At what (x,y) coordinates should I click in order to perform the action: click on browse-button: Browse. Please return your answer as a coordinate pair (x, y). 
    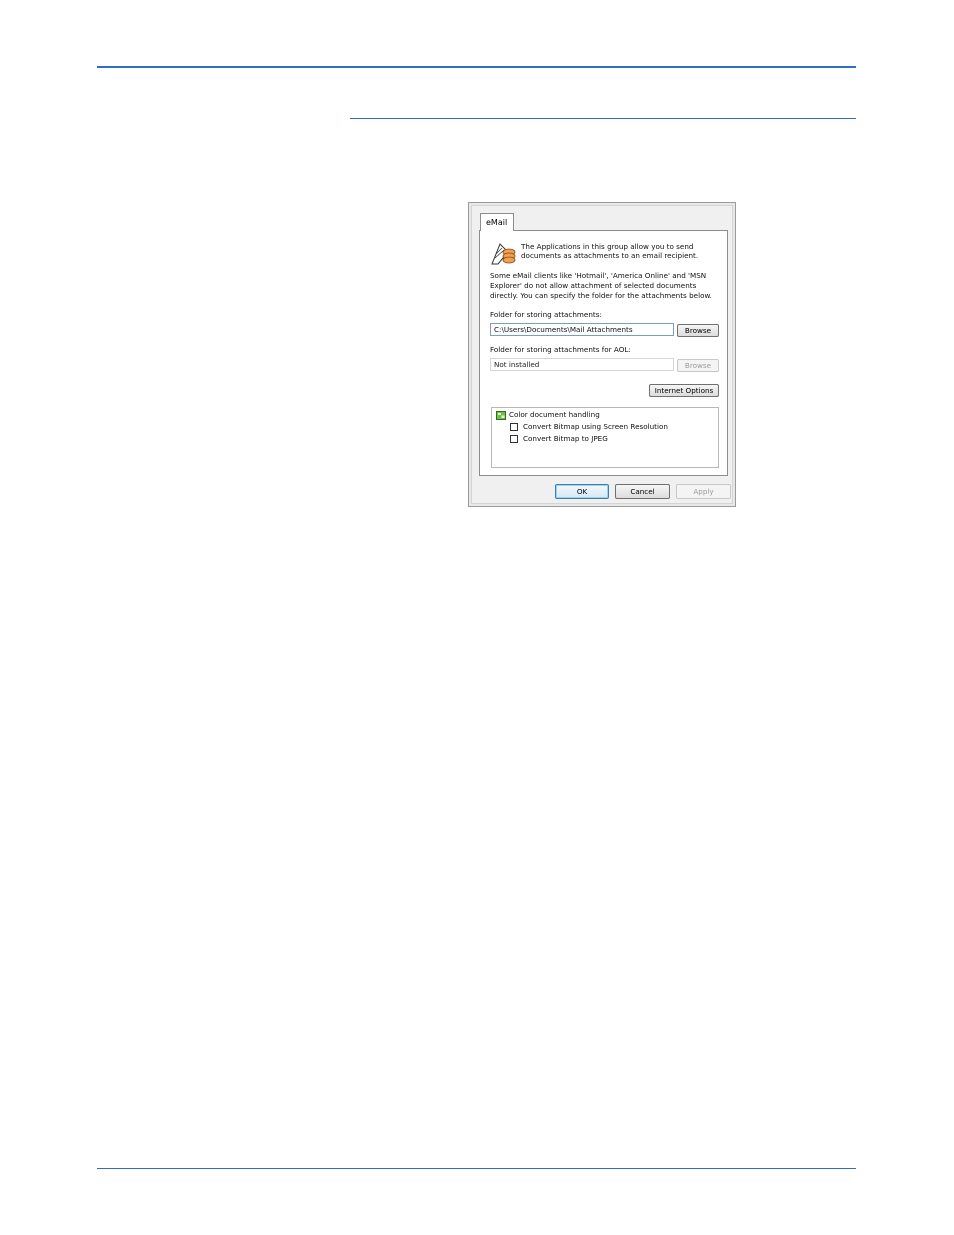
    Looking at the image, I should click on (698, 330).